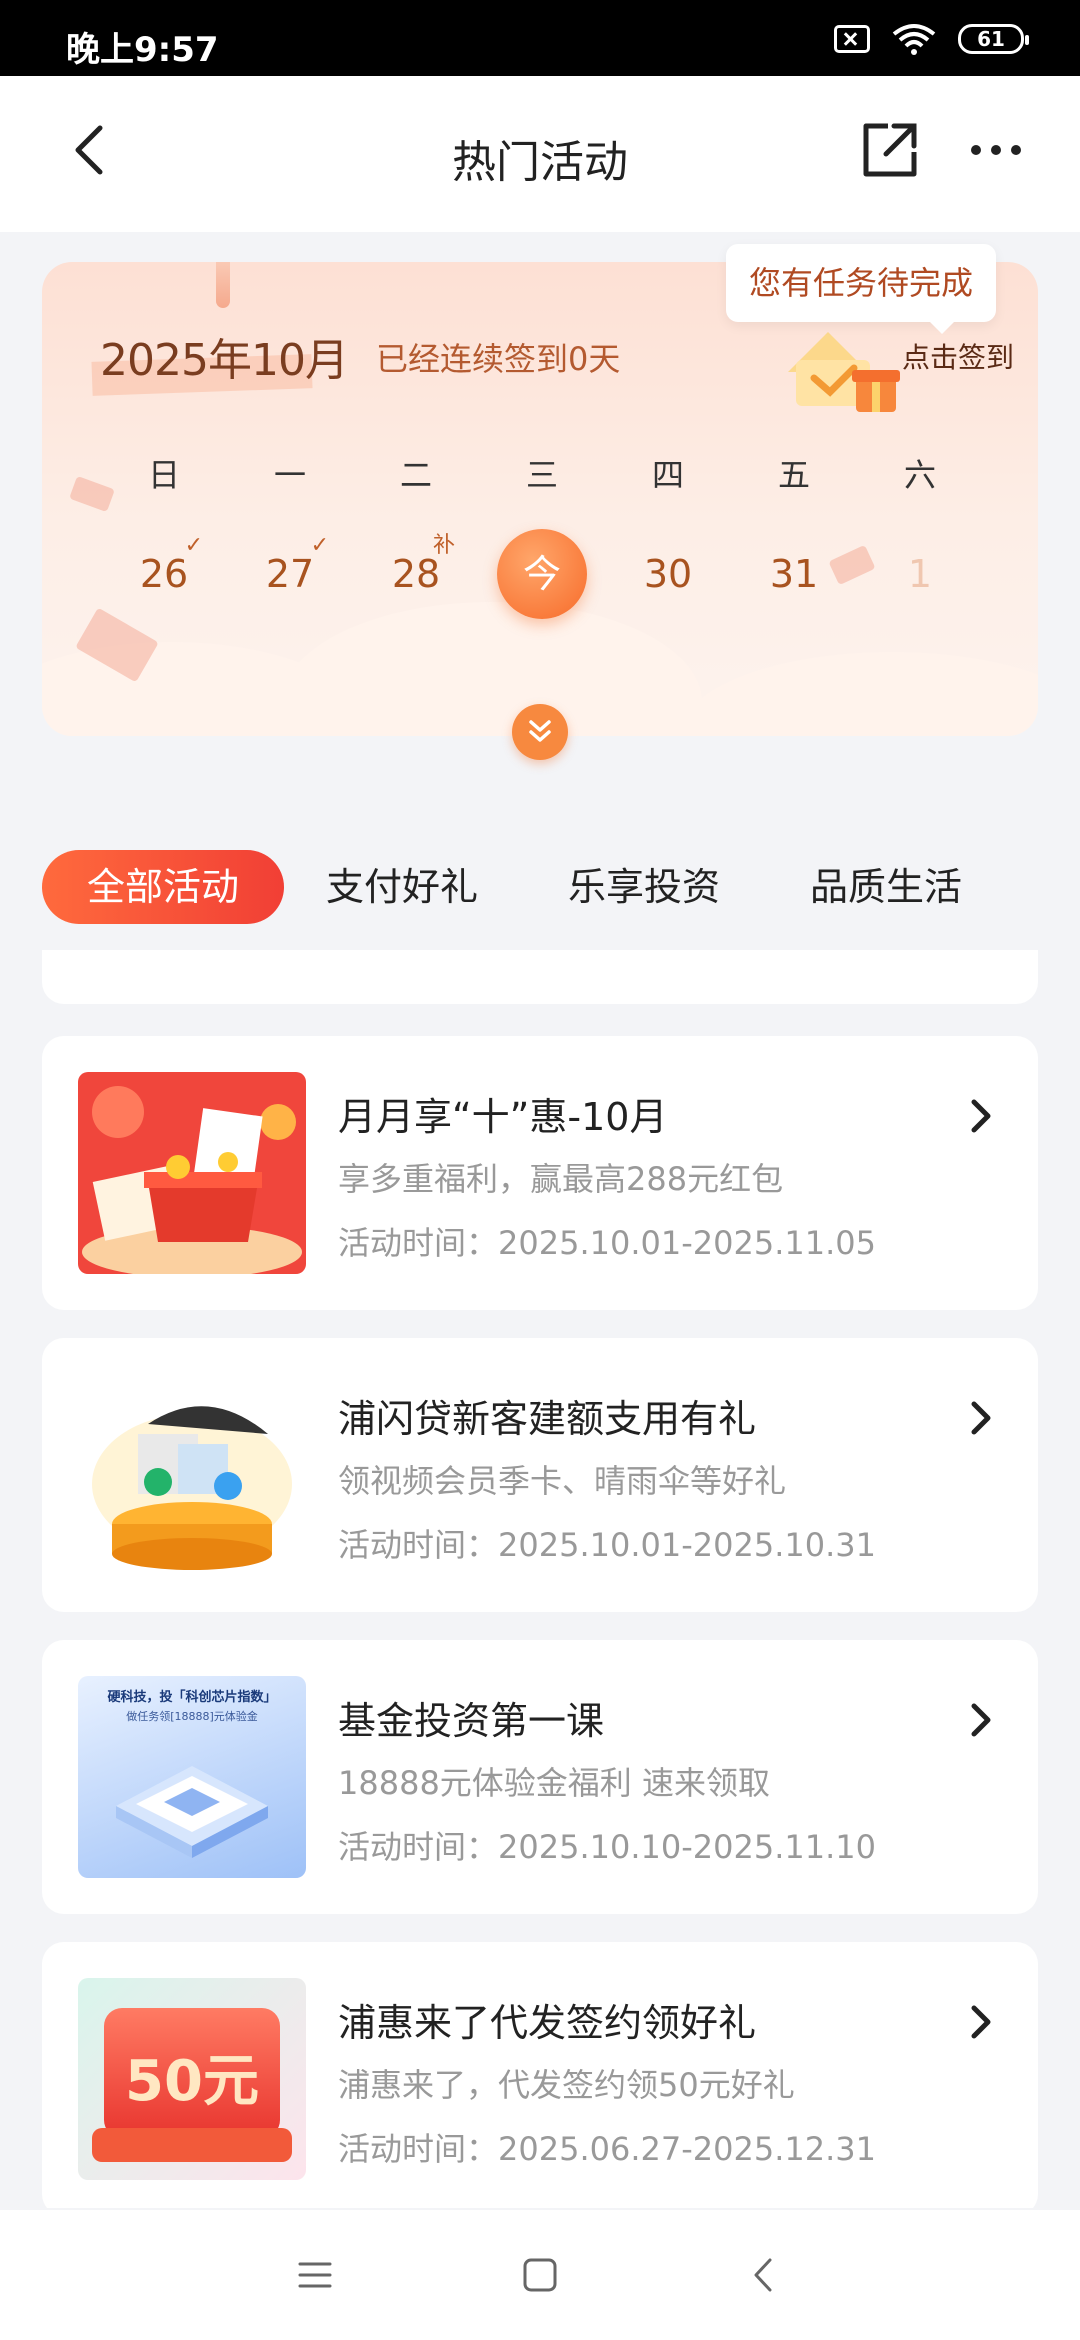 This screenshot has width=1080, height=2340. Describe the element at coordinates (886, 887) in the screenshot. I see `tab-lifestyle: 品质生活` at that location.